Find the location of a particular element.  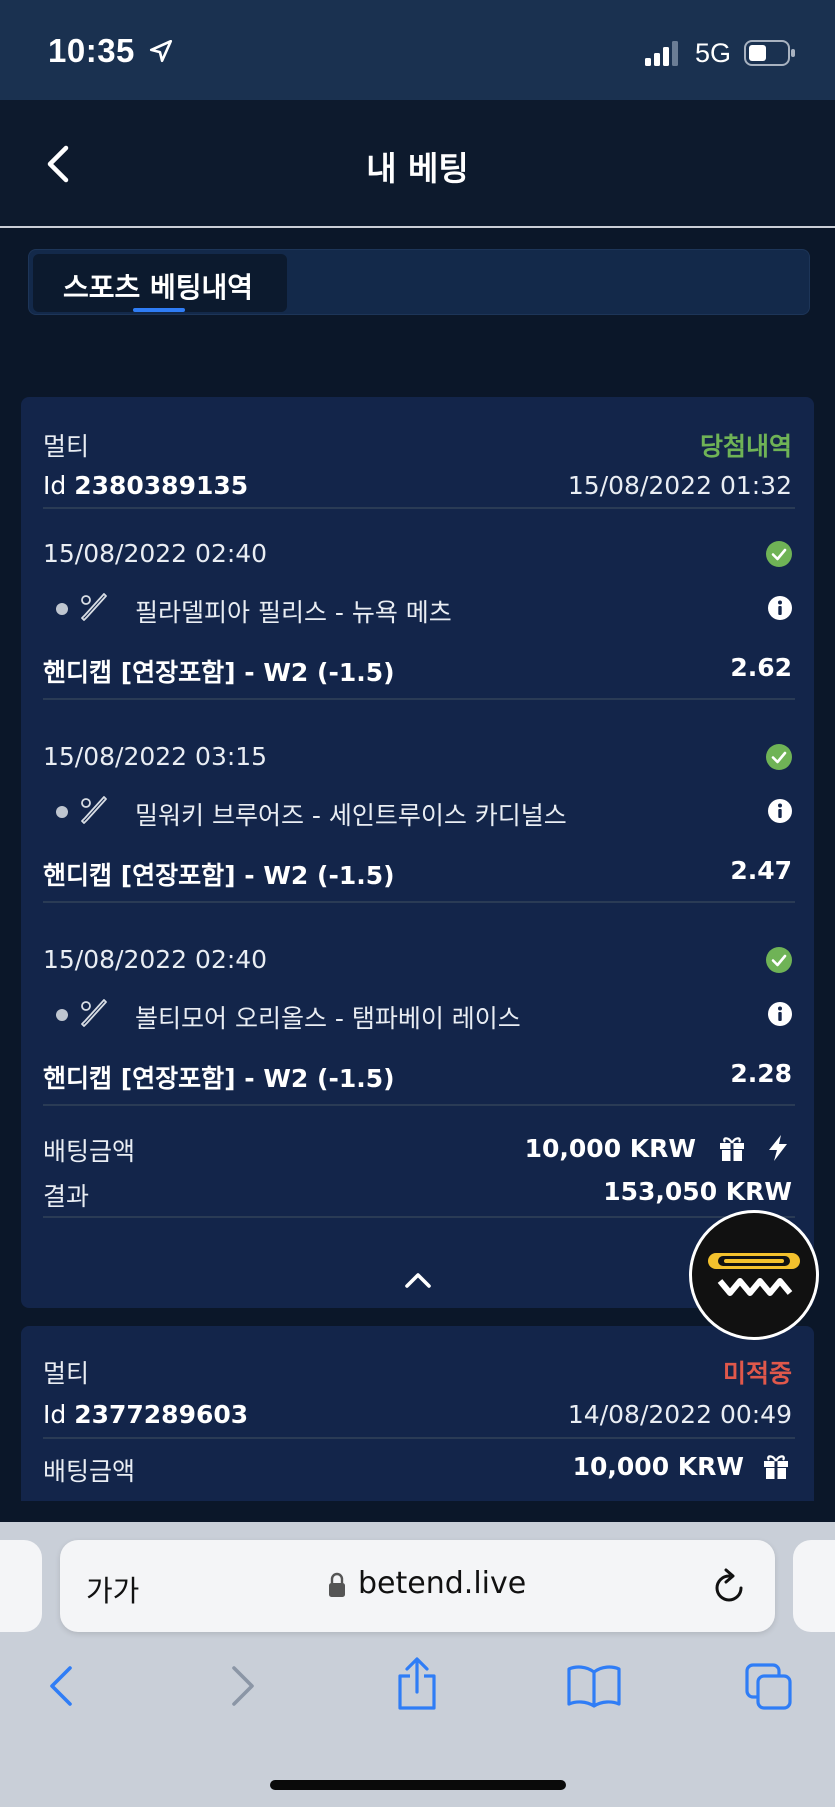

result-amount: 153,050 KRW is located at coordinates (697, 1191).